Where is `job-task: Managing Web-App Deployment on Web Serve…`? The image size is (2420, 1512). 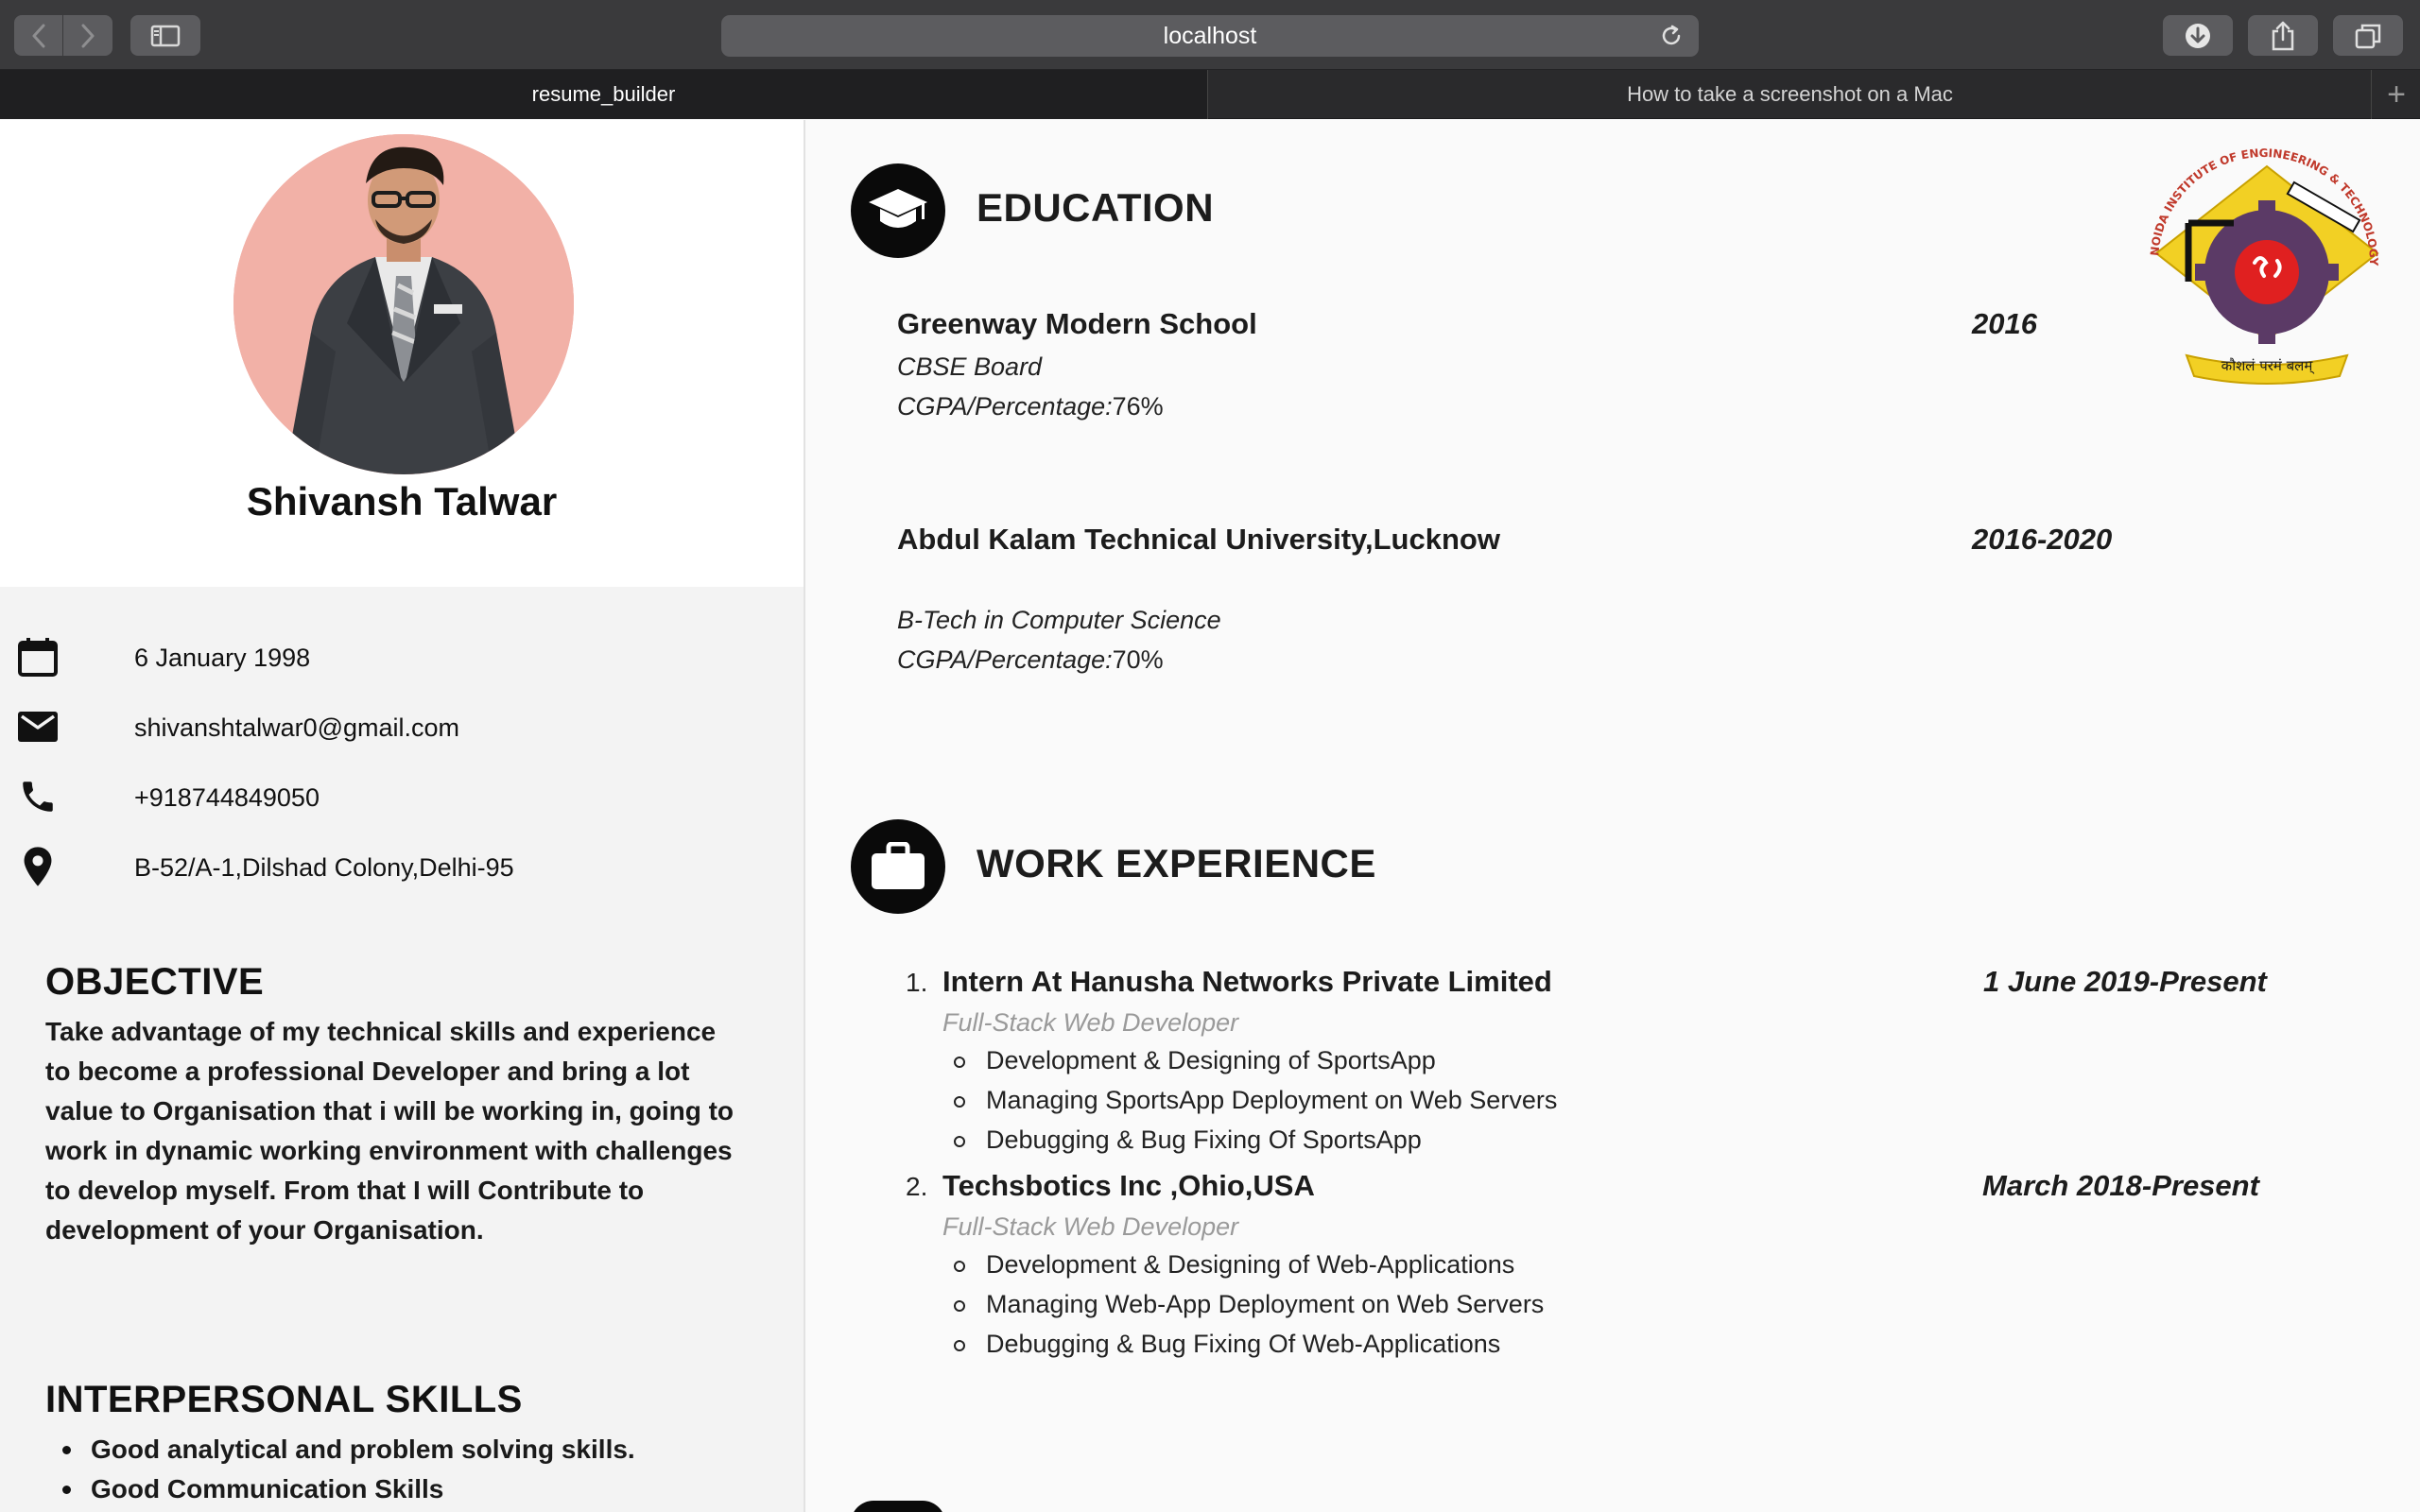 job-task: Managing Web-App Deployment on Web Serve… is located at coordinates (1243, 1304).